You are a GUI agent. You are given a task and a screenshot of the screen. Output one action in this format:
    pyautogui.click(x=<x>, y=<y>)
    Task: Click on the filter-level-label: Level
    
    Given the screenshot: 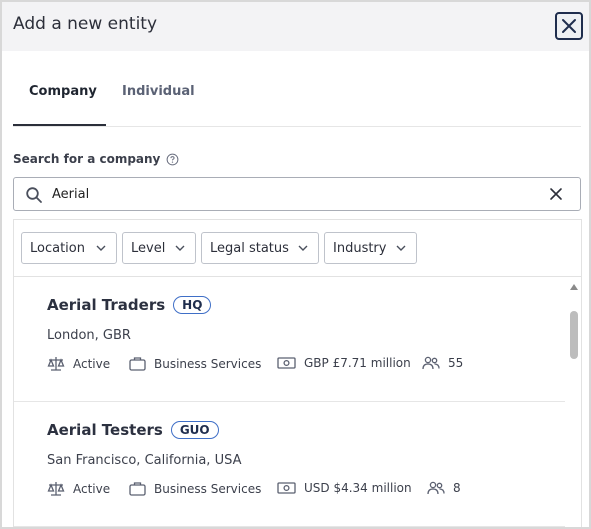 What is the action you would take?
    pyautogui.click(x=148, y=248)
    